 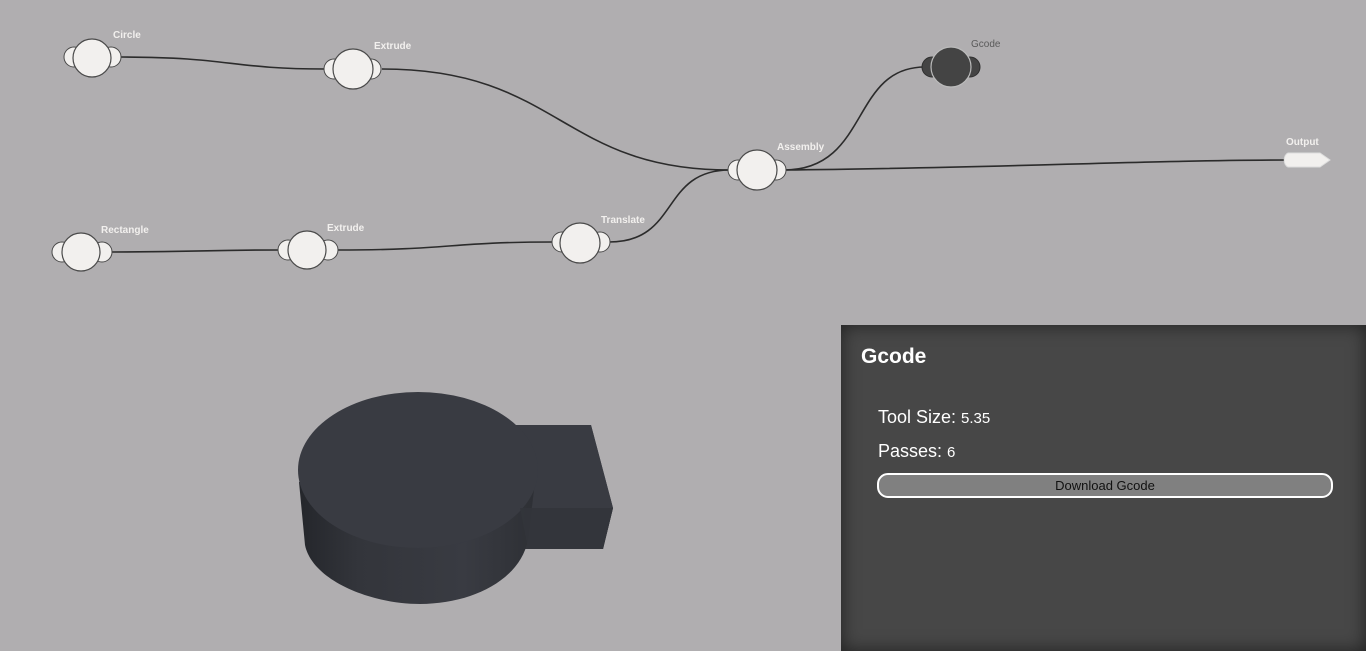 I want to click on wire-assembly-gcode, so click(x=854, y=118).